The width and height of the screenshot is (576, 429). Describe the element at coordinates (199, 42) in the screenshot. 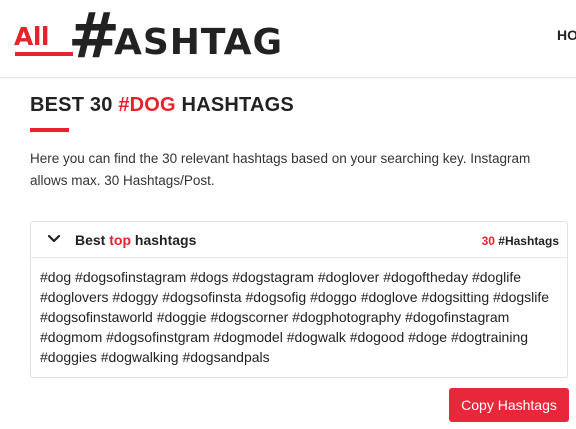

I see `logo-word-text: ASHTAG` at that location.